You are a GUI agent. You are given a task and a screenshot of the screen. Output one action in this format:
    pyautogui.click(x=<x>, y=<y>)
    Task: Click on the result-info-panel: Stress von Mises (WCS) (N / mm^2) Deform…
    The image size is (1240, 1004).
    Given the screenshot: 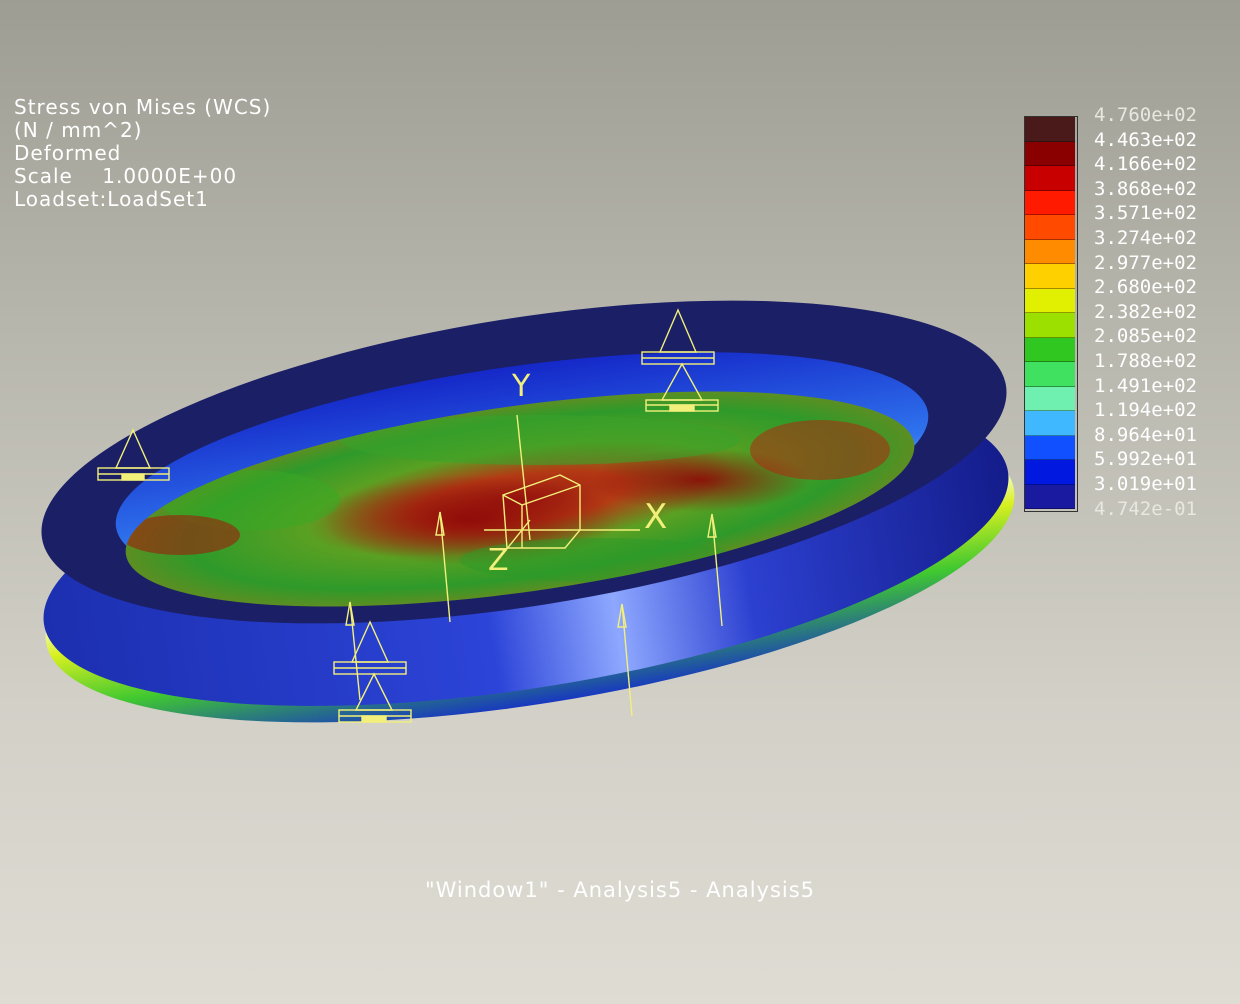 What is the action you would take?
    pyautogui.click(x=142, y=153)
    